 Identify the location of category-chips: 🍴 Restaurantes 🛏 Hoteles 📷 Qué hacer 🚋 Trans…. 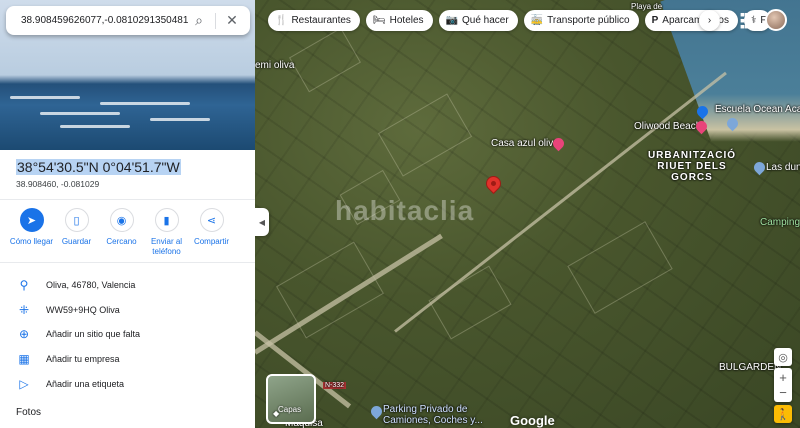
(519, 20).